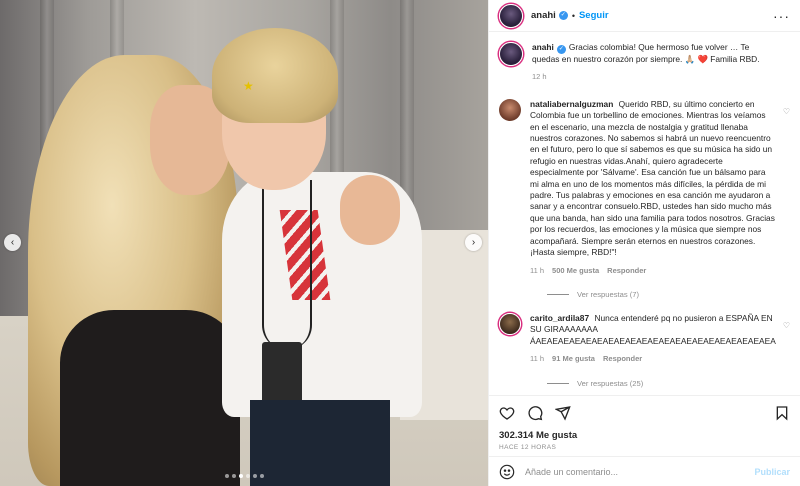 This screenshot has width=800, height=486. Describe the element at coordinates (610, 383) in the screenshot. I see `view-replies-label: Ver respuestas (25)` at that location.